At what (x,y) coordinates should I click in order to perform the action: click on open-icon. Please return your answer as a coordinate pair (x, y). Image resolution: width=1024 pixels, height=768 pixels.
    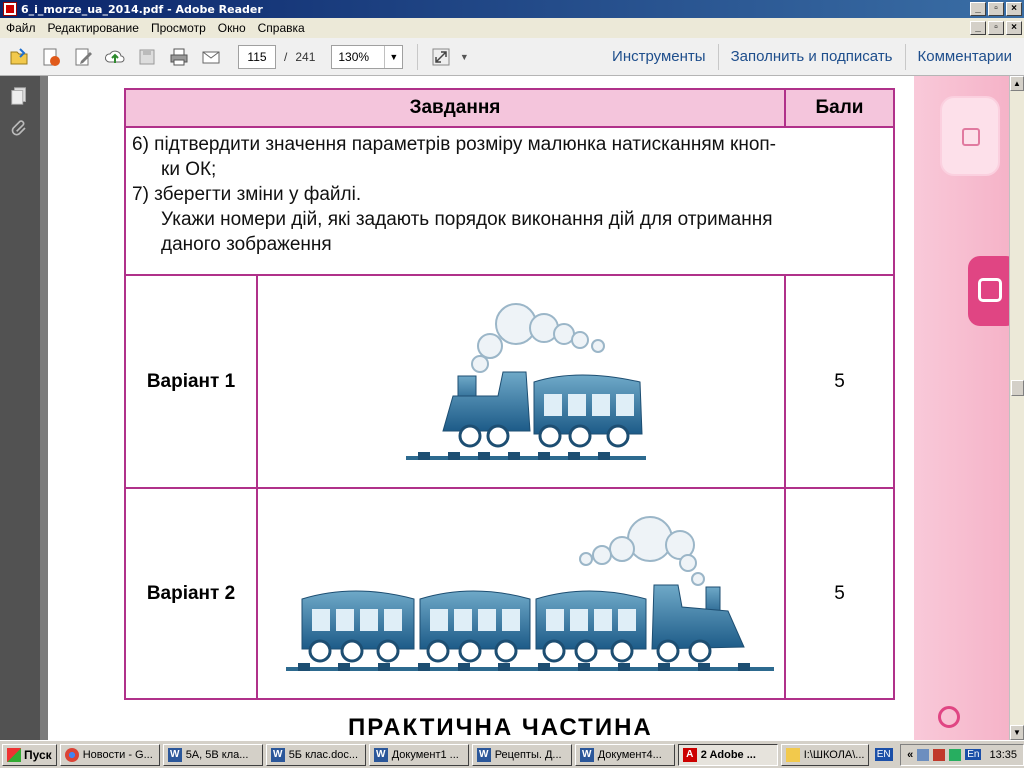
    Looking at the image, I should click on (19, 57).